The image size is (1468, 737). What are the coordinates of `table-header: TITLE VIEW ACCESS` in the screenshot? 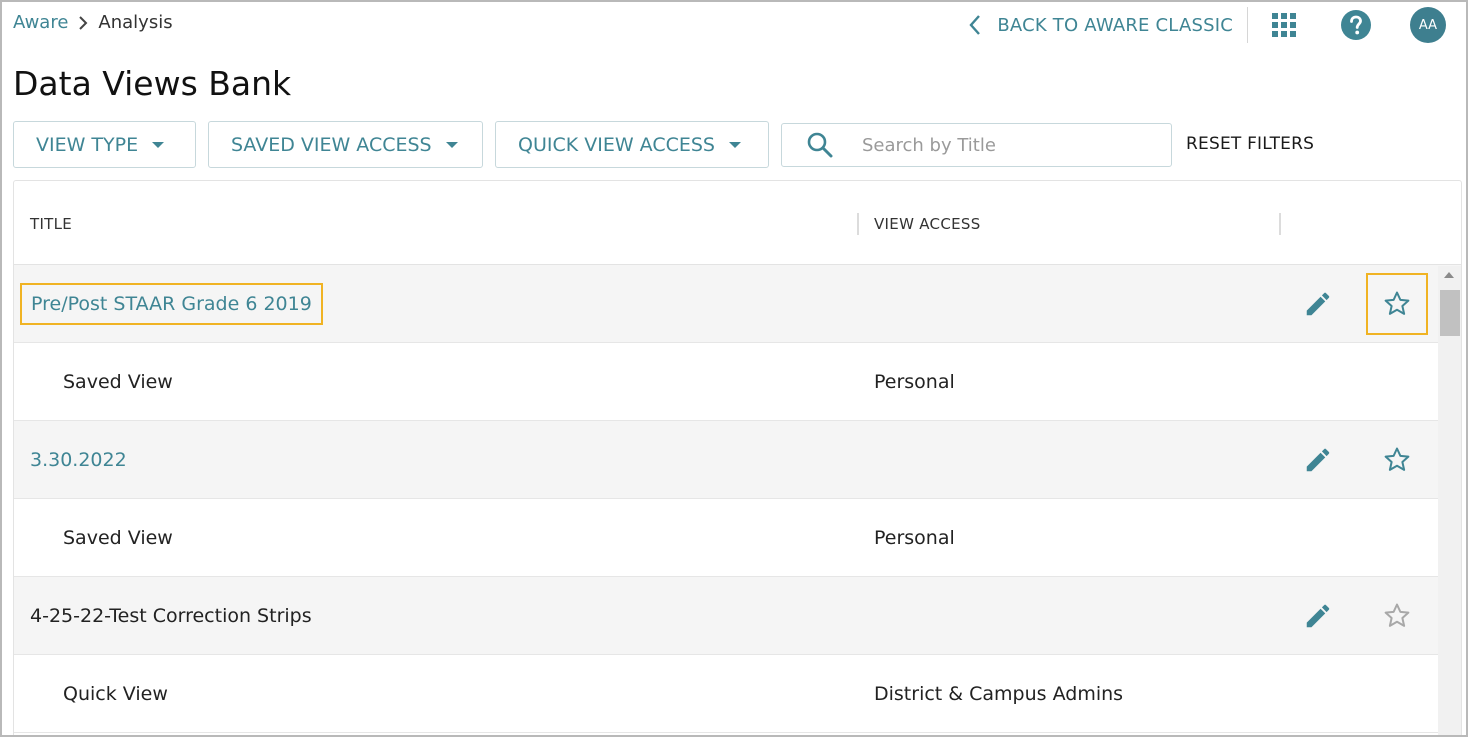 It's located at (737, 223).